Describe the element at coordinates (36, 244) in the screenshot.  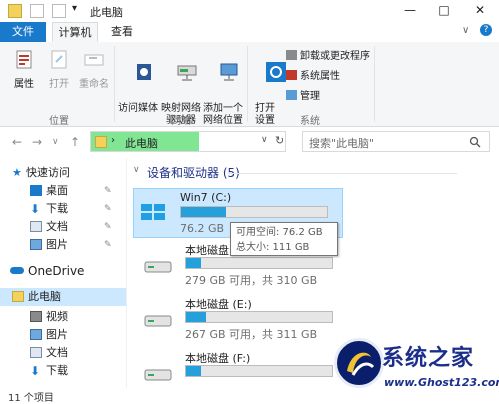
I see `picture-icon` at that location.